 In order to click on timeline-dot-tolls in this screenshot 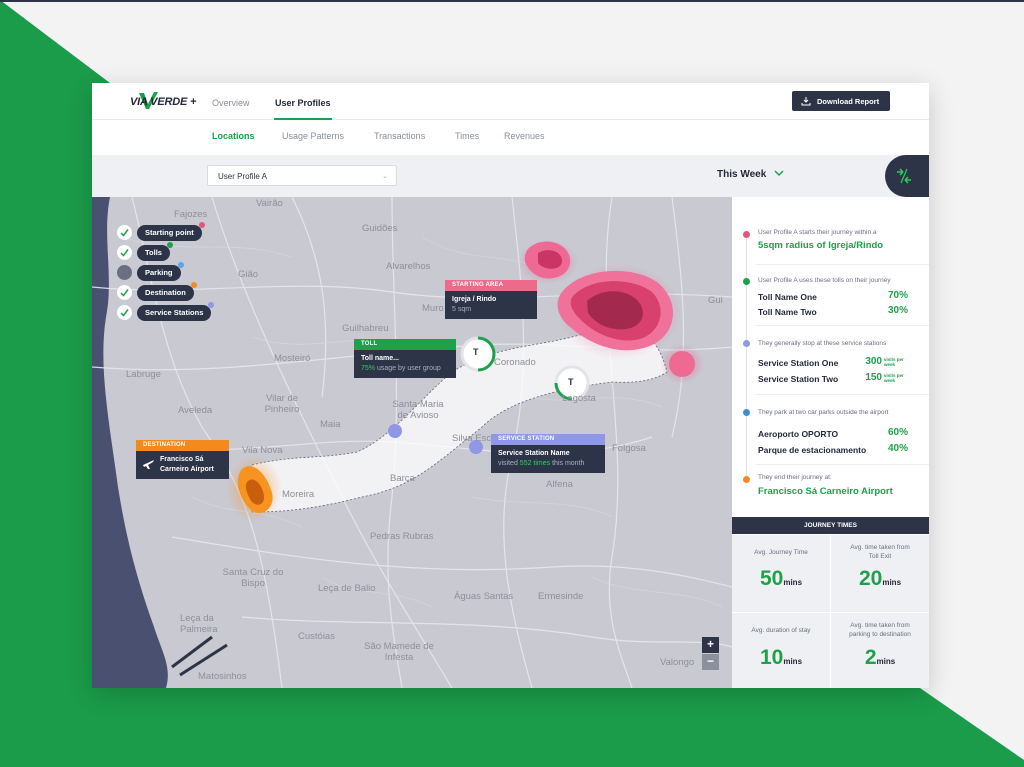, I will do `click(746, 281)`.